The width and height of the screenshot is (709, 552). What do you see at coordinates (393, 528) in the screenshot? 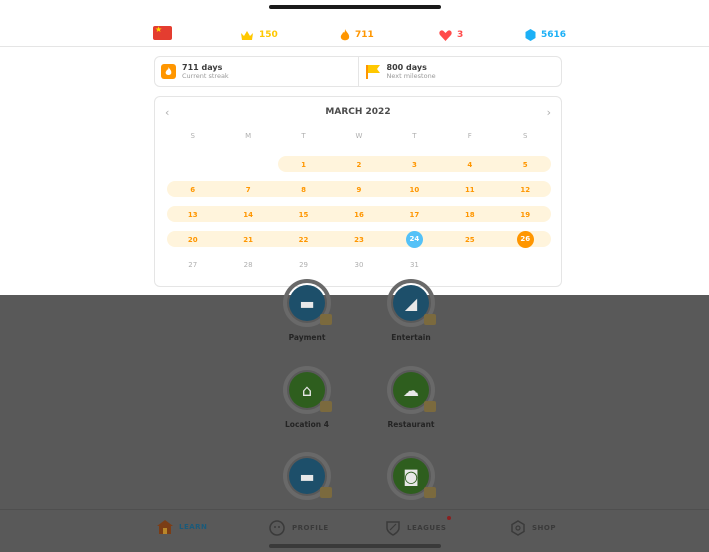
I see `shield-icon` at bounding box center [393, 528].